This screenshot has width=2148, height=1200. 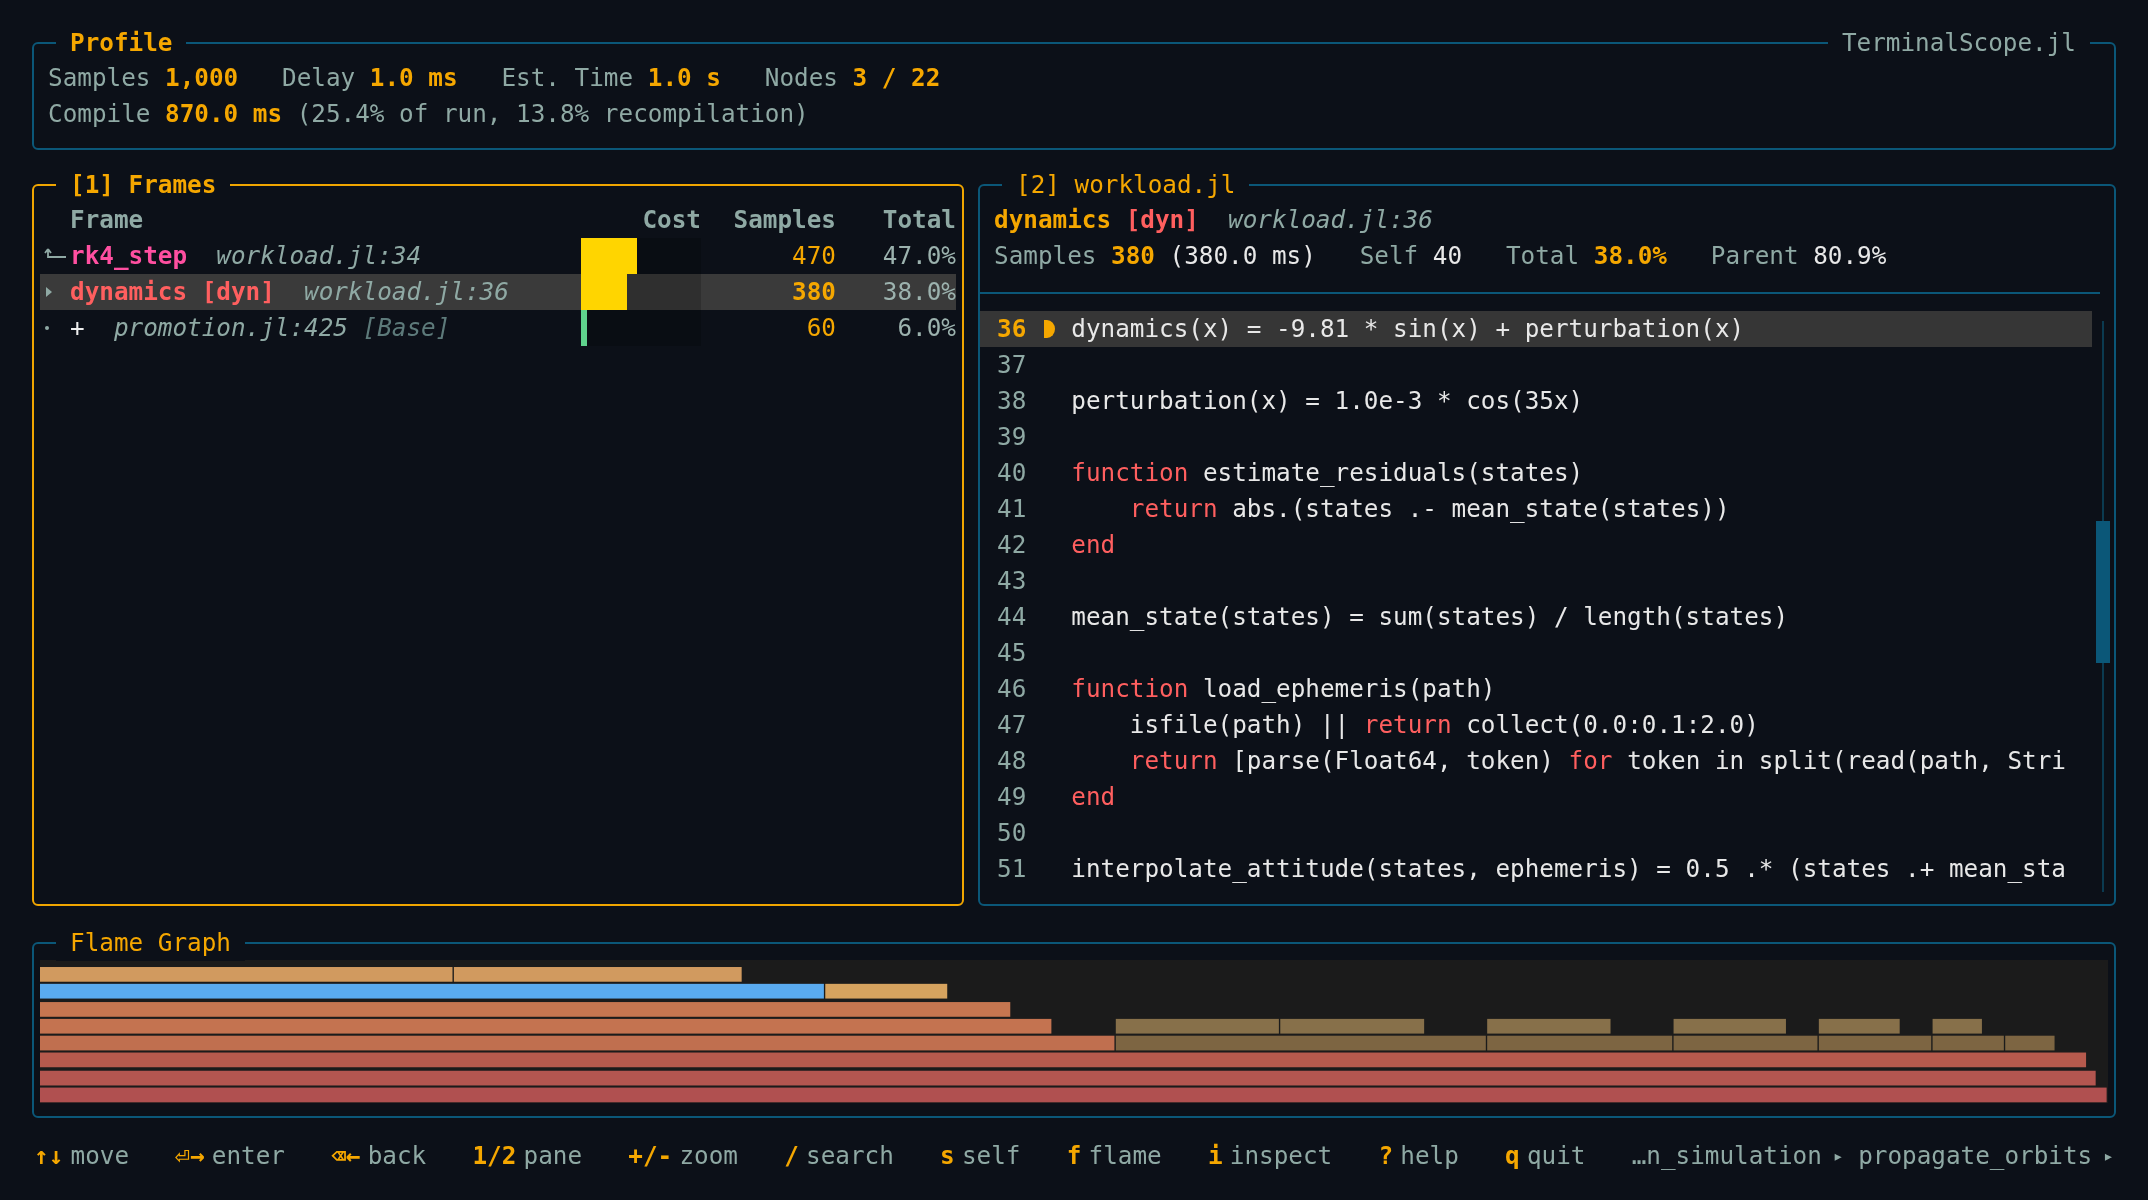 What do you see at coordinates (553, 1156) in the screenshot?
I see `key-label: pane` at bounding box center [553, 1156].